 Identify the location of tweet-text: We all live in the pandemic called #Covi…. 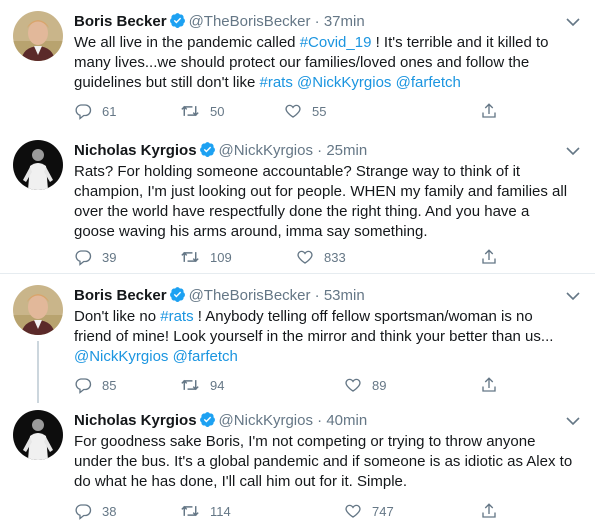
(324, 63).